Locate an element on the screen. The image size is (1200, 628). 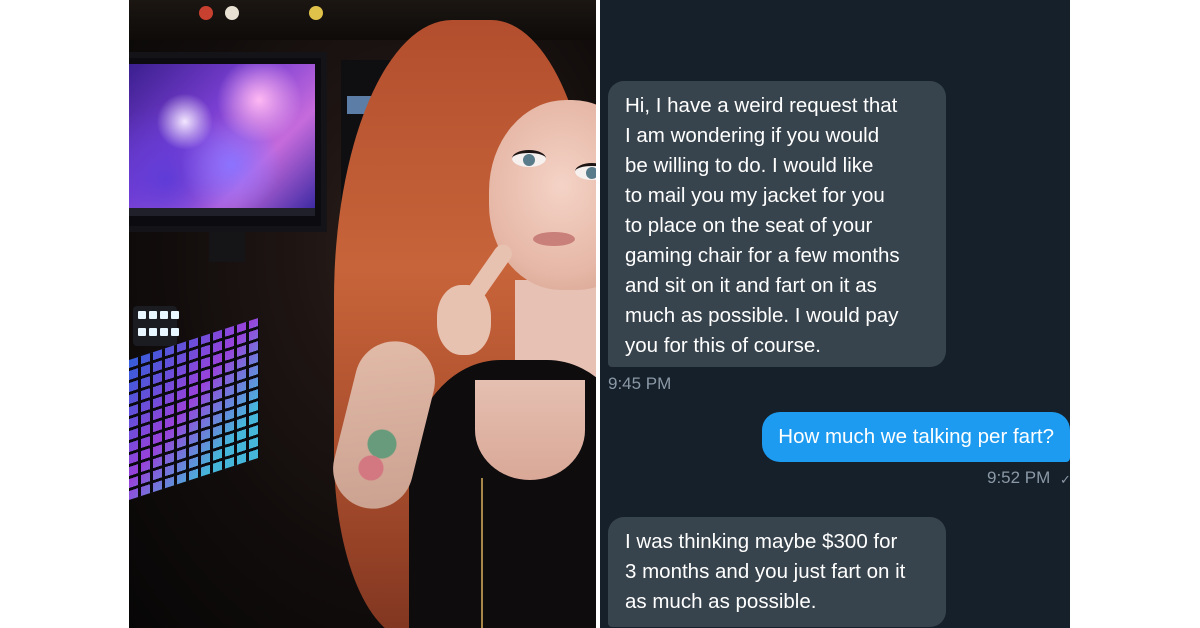
outgoing-message-bubble: How much we talking per fart? is located at coordinates (916, 437).